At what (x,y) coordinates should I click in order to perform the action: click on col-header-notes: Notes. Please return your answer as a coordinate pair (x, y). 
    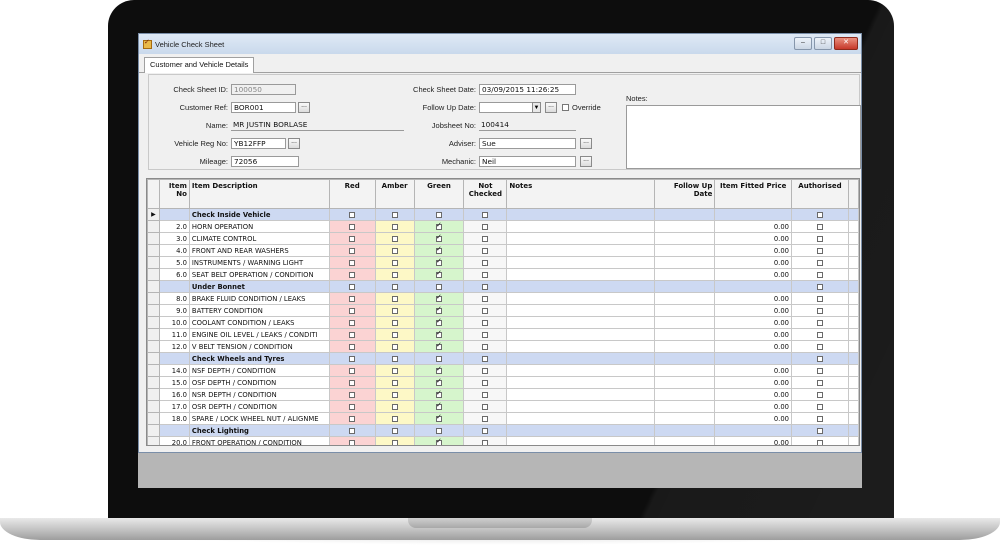
    Looking at the image, I should click on (580, 194).